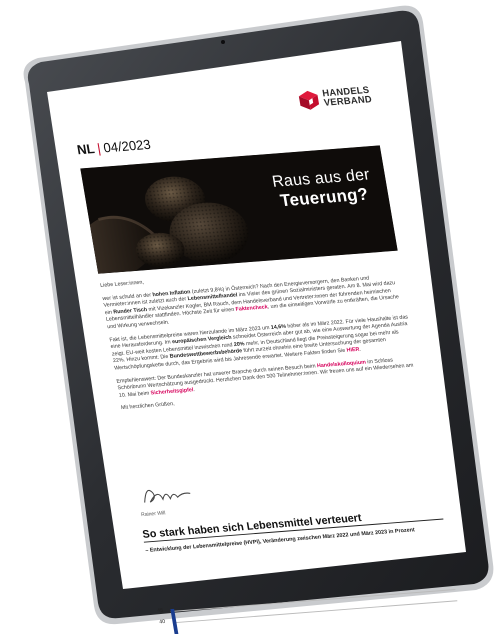 The image size is (503, 634). I want to click on hero-headline: Raus aus der Teuerung?, so click(323, 188).